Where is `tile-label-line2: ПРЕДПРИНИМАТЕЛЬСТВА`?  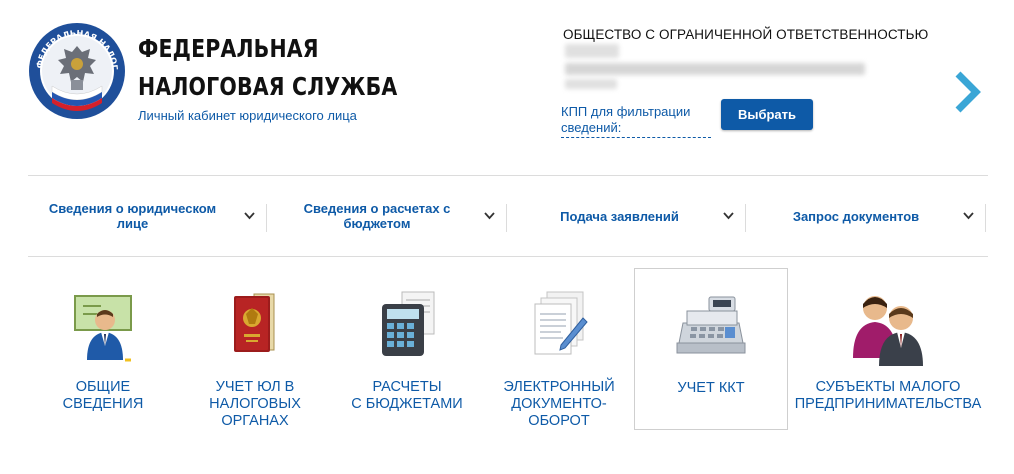
tile-label-line2: ПРЕДПРИНИМАТЕЛЬСТВА is located at coordinates (888, 404).